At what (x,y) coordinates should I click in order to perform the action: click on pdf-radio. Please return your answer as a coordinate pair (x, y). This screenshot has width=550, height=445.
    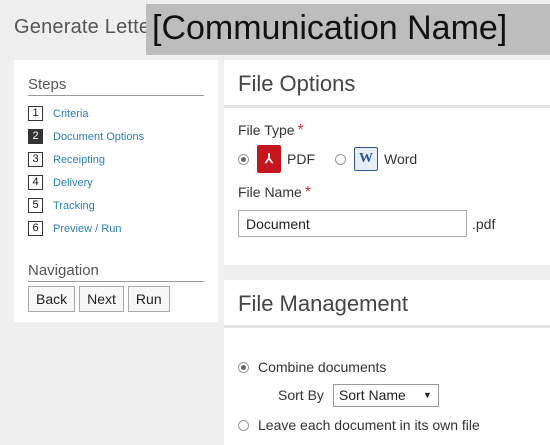
    Looking at the image, I should click on (243, 159).